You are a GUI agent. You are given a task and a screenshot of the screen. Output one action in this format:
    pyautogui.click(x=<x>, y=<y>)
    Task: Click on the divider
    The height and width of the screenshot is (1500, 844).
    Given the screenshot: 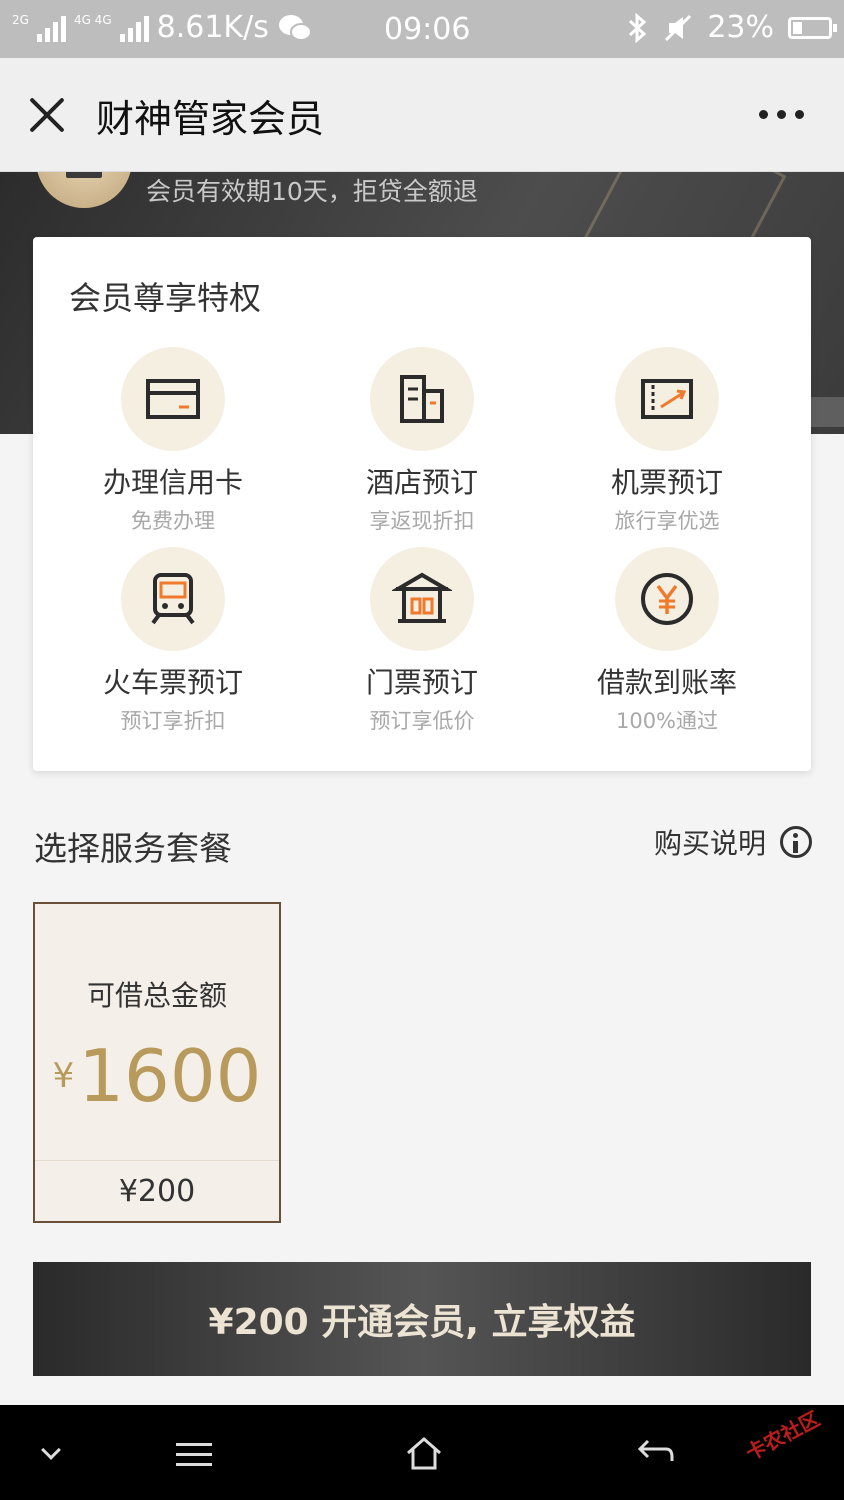 What is the action you would take?
    pyautogui.click(x=157, y=1160)
    